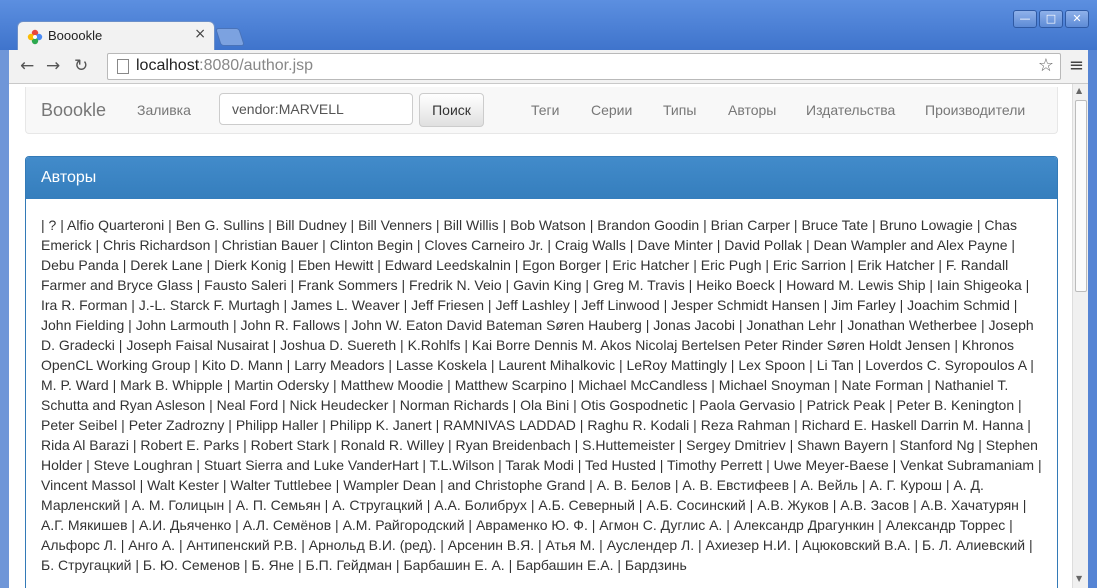 The width and height of the screenshot is (1097, 588). What do you see at coordinates (856, 545) in the screenshot?
I see `author-link: Ацюковский В.А.` at bounding box center [856, 545].